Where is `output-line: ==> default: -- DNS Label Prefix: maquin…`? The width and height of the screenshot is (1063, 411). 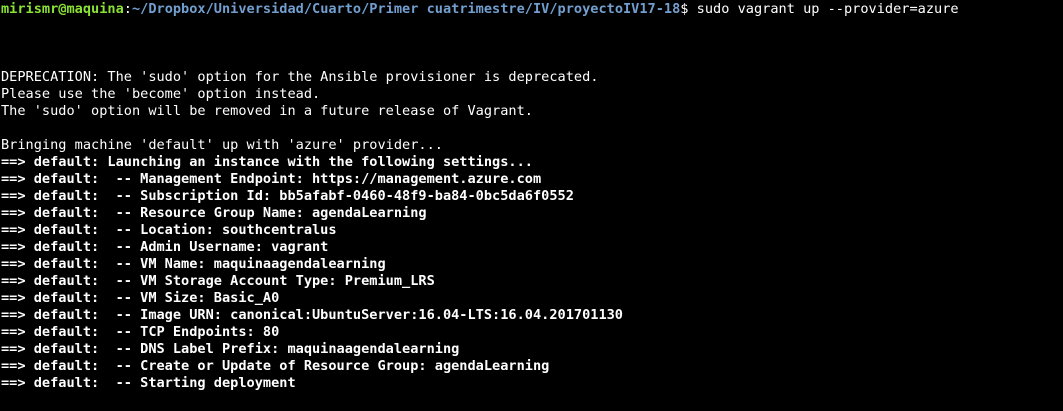 output-line: ==> default: -- DNS Label Prefix: maquin… is located at coordinates (230, 349).